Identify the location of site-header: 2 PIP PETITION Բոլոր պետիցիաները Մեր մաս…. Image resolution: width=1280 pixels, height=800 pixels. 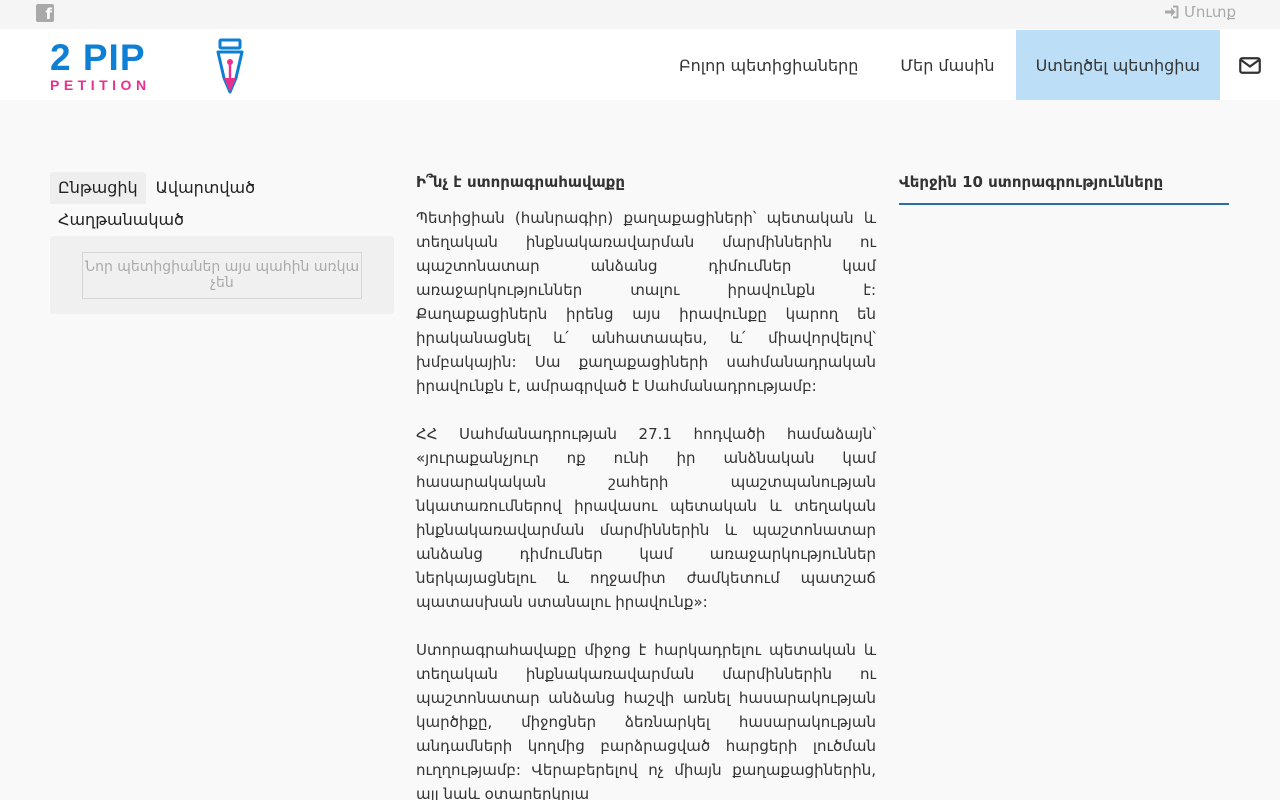
(640, 64).